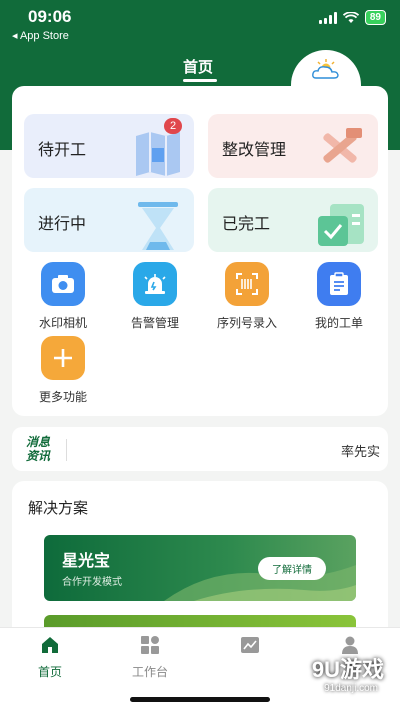  I want to click on shortcut-my-orders: 我的工单, so click(339, 296).